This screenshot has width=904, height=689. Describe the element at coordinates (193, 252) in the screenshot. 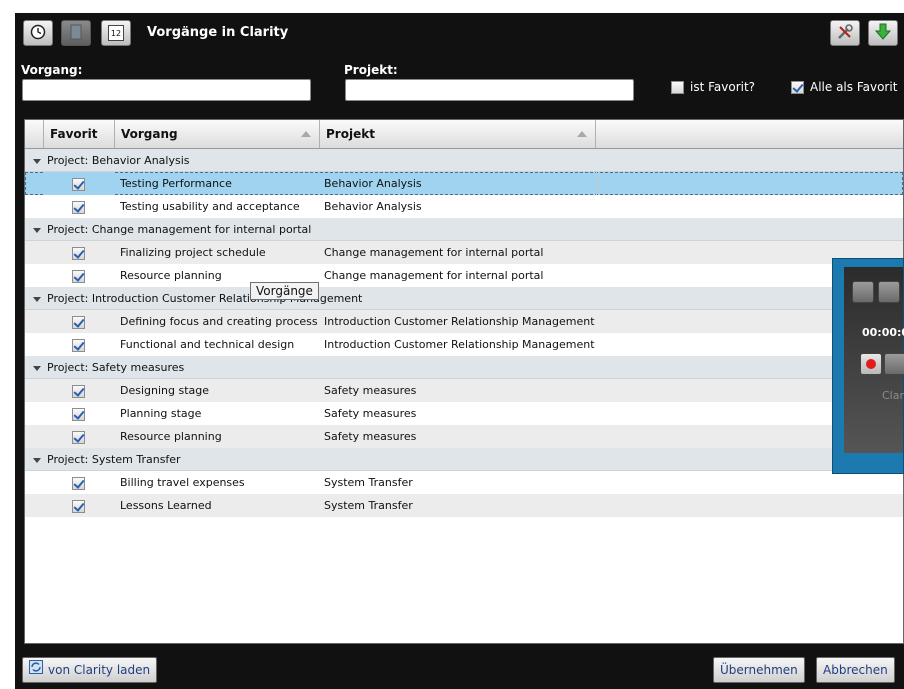

I see `vorgang-cell: Finalizing project schedule` at that location.